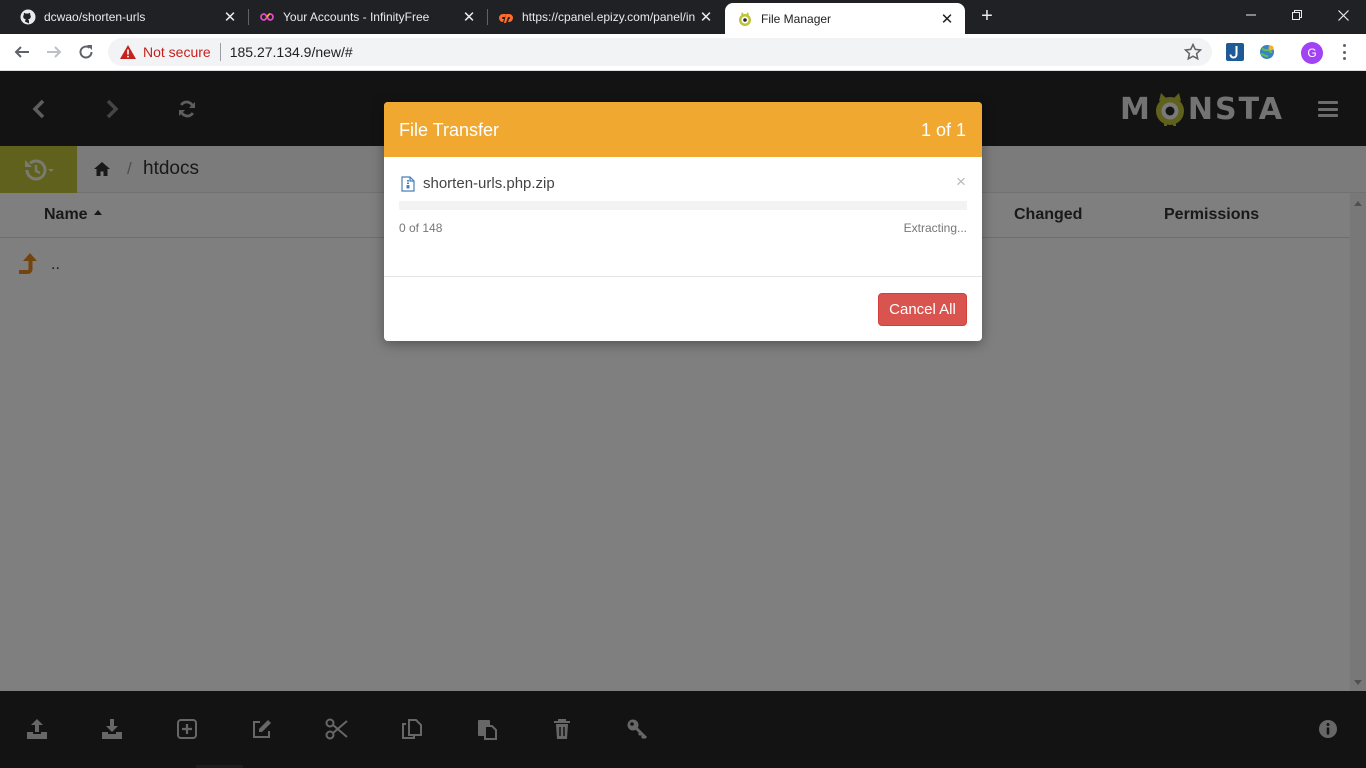 The image size is (1366, 768). Describe the element at coordinates (128, 52) in the screenshot. I see `warning-icon` at that location.